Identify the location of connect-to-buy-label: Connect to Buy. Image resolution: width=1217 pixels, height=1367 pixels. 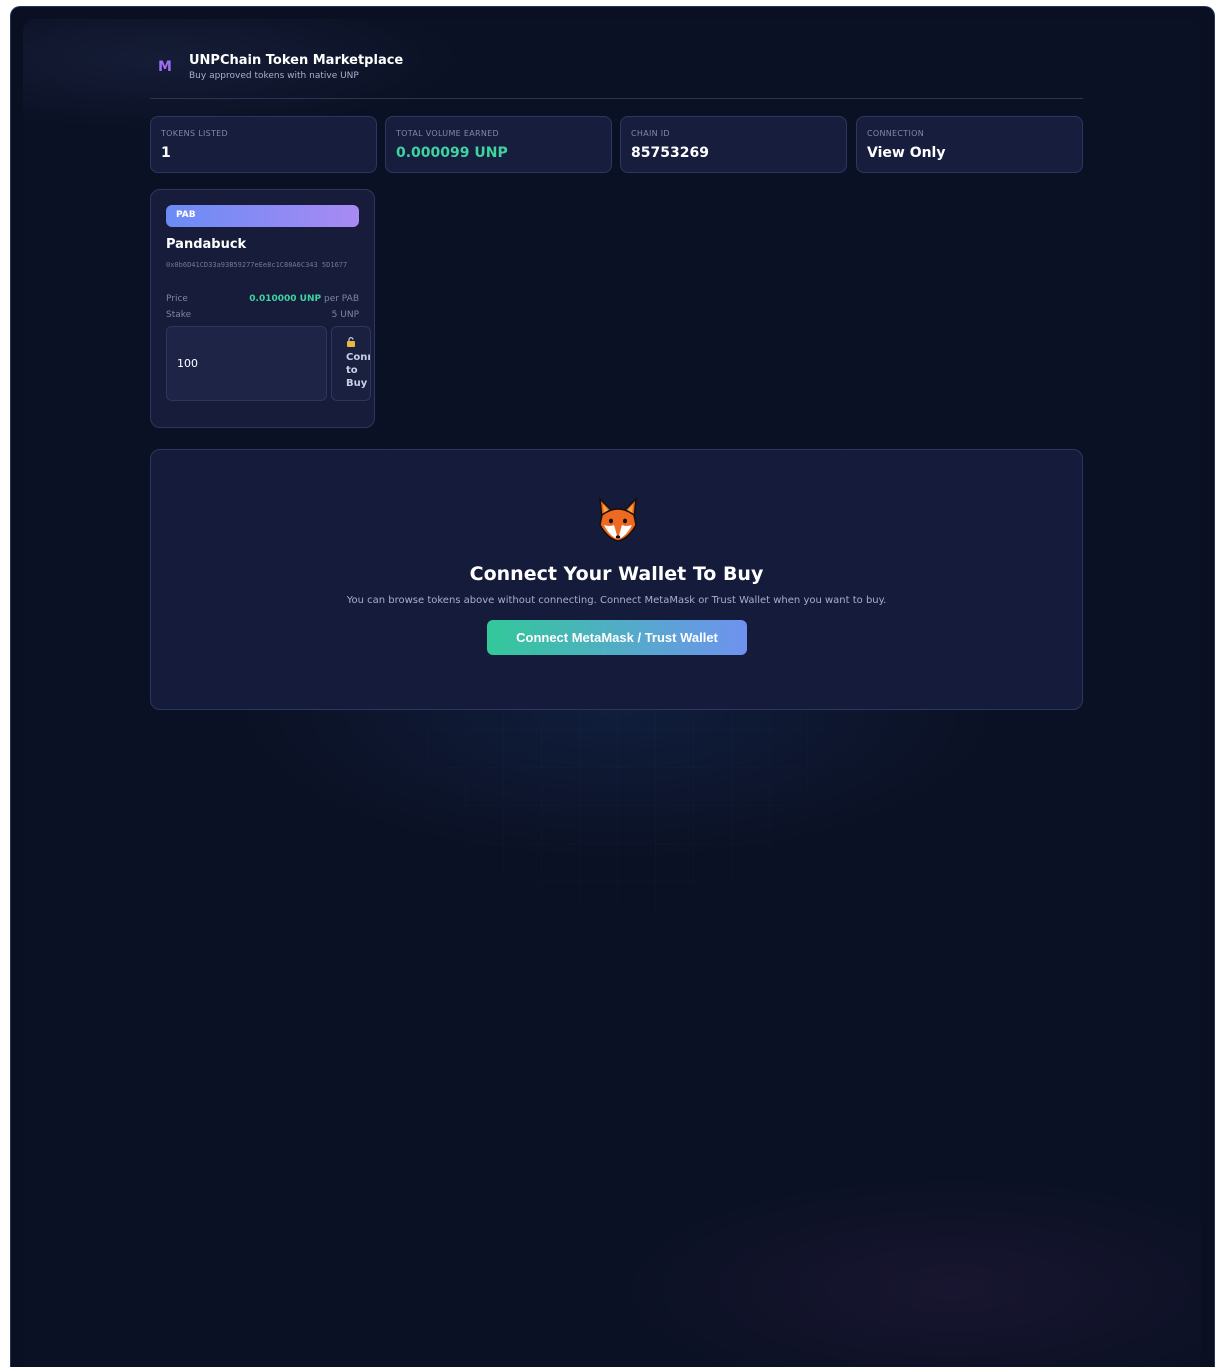
(358, 370).